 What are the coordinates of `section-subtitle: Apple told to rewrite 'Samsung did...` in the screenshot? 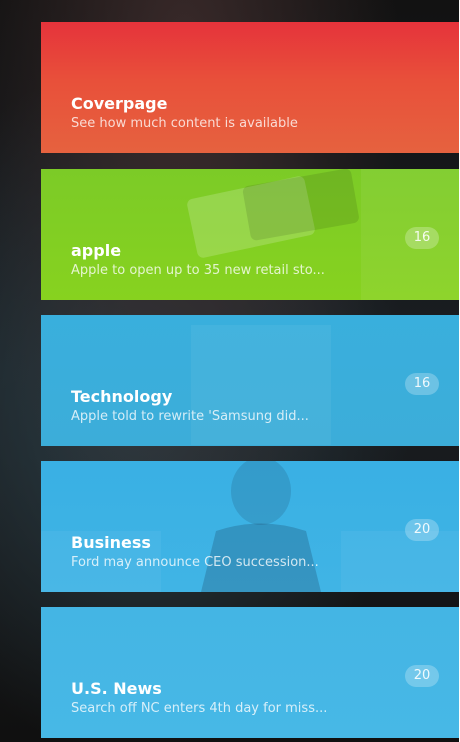 It's located at (190, 416).